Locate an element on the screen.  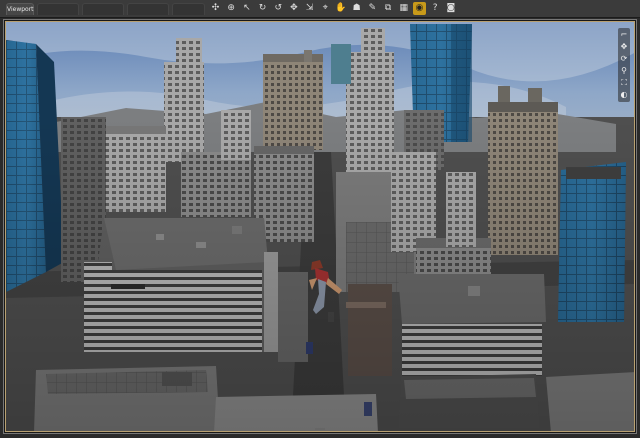
zoom-icon: ⚲ is located at coordinates (624, 71).